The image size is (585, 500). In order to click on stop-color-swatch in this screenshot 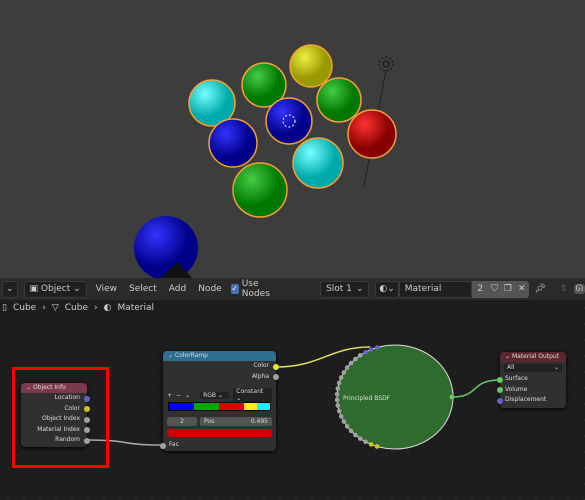, I will do `click(219, 433)`.